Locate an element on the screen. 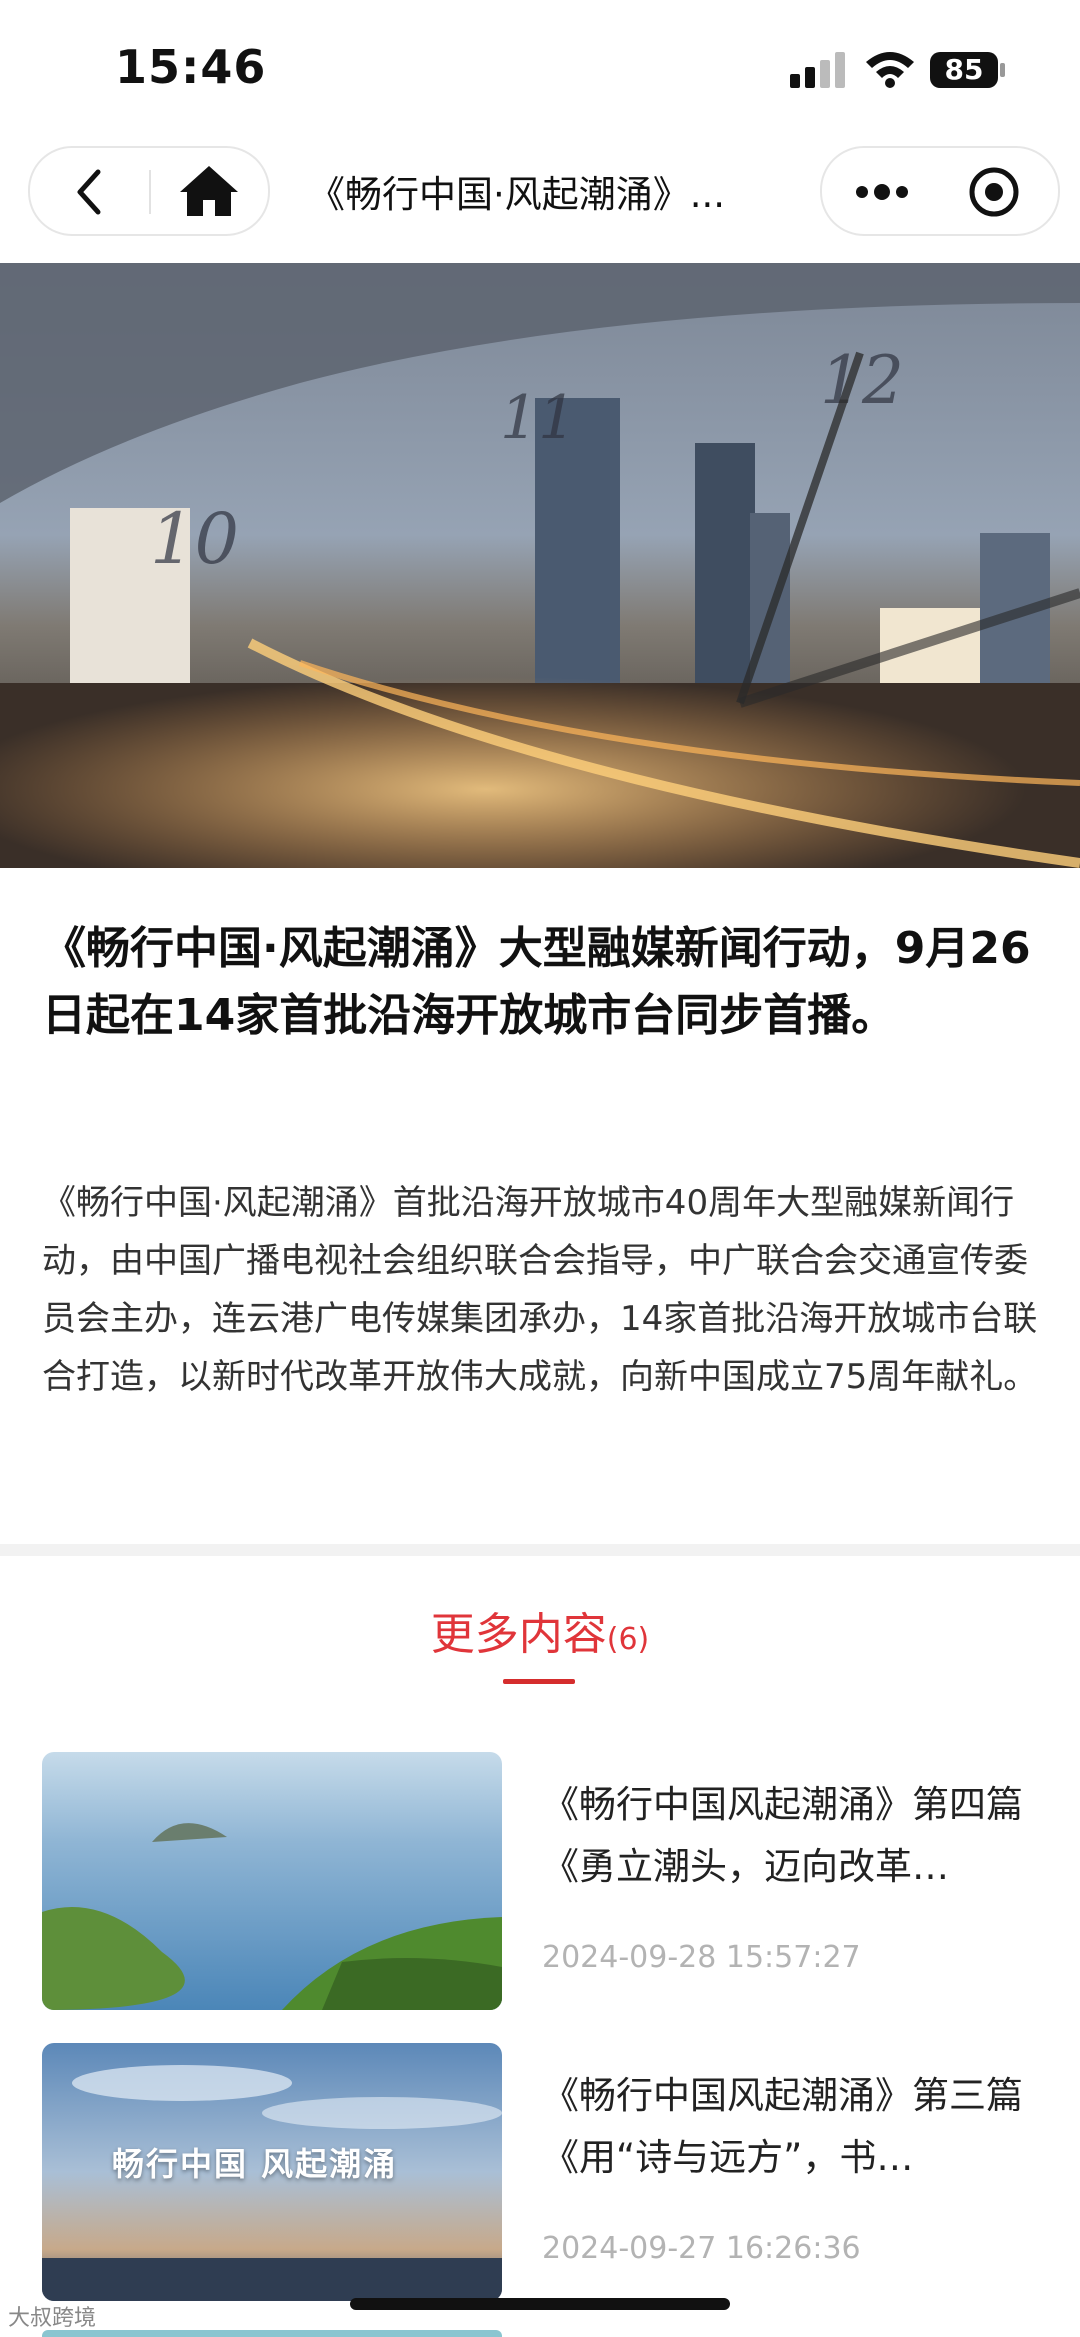 This screenshot has height=2337, width=1080. svg-text: 11 is located at coordinates (538, 418).